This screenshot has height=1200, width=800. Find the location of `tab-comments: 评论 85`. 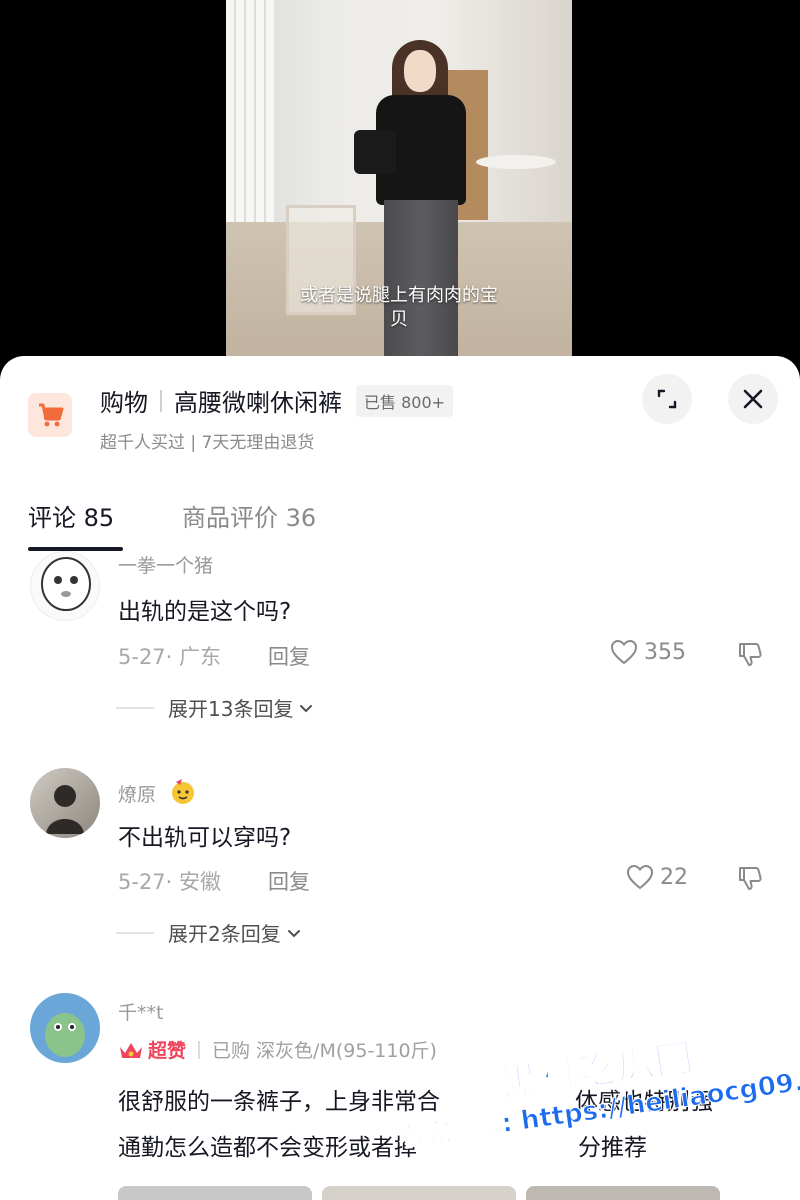

tab-comments: 评论 85 is located at coordinates (71, 515).